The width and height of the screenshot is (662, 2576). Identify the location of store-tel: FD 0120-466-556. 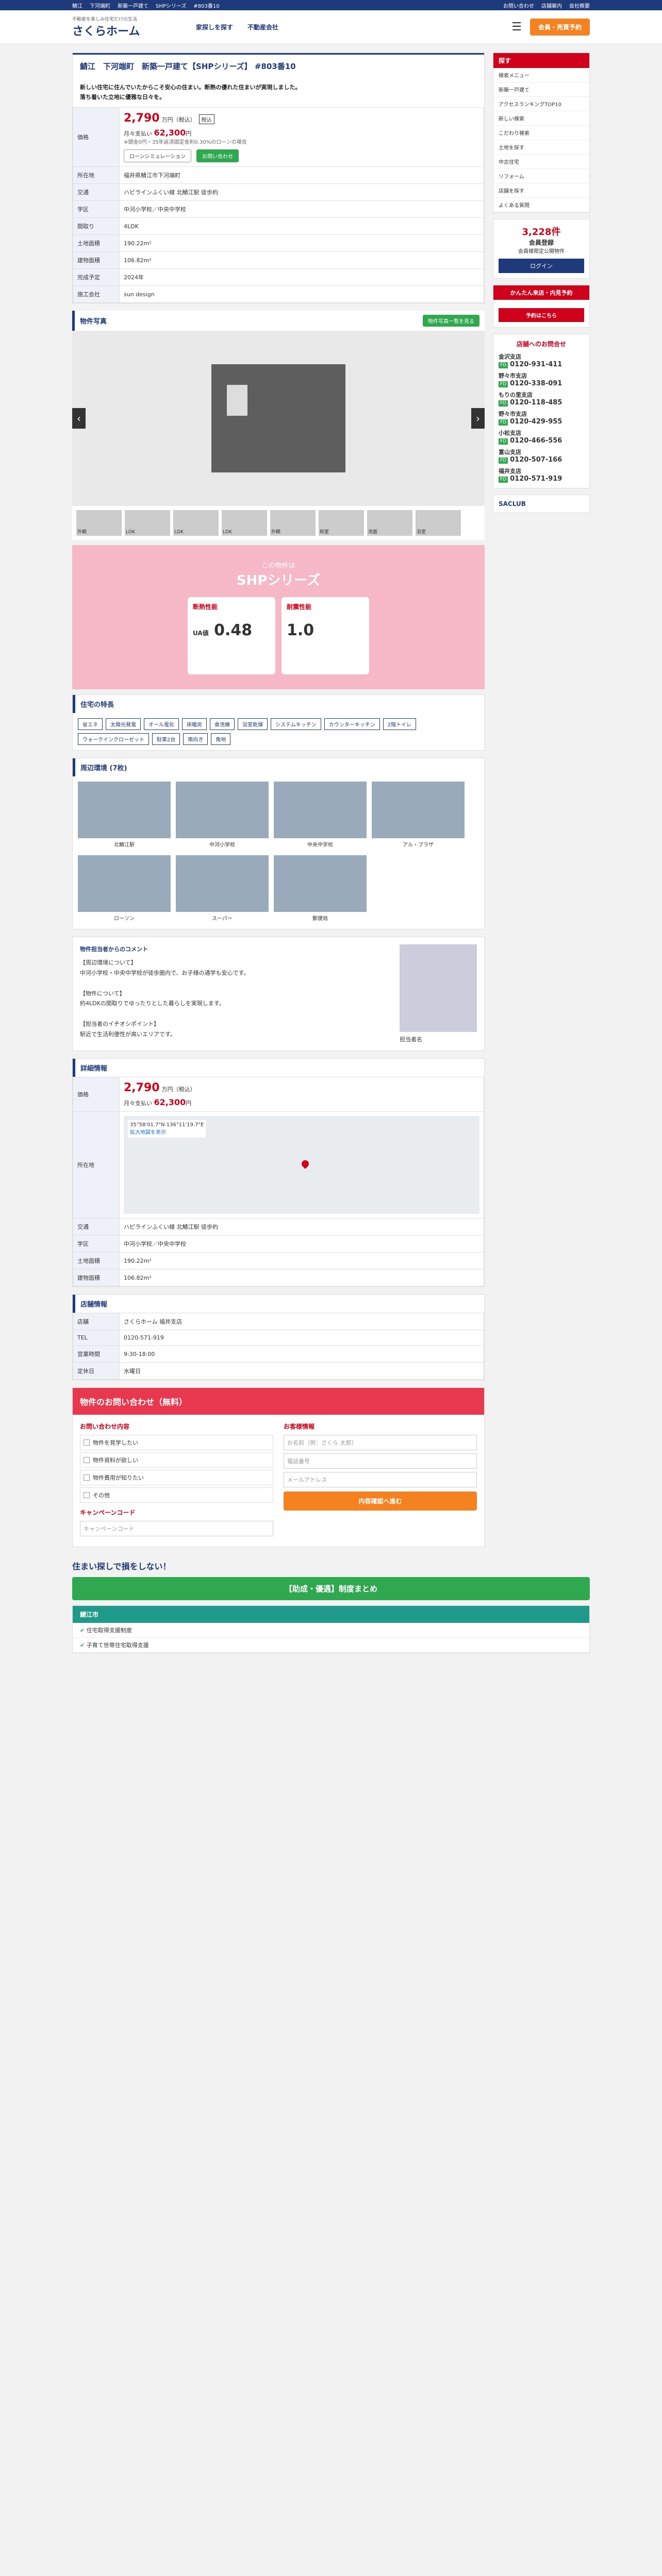
(541, 441).